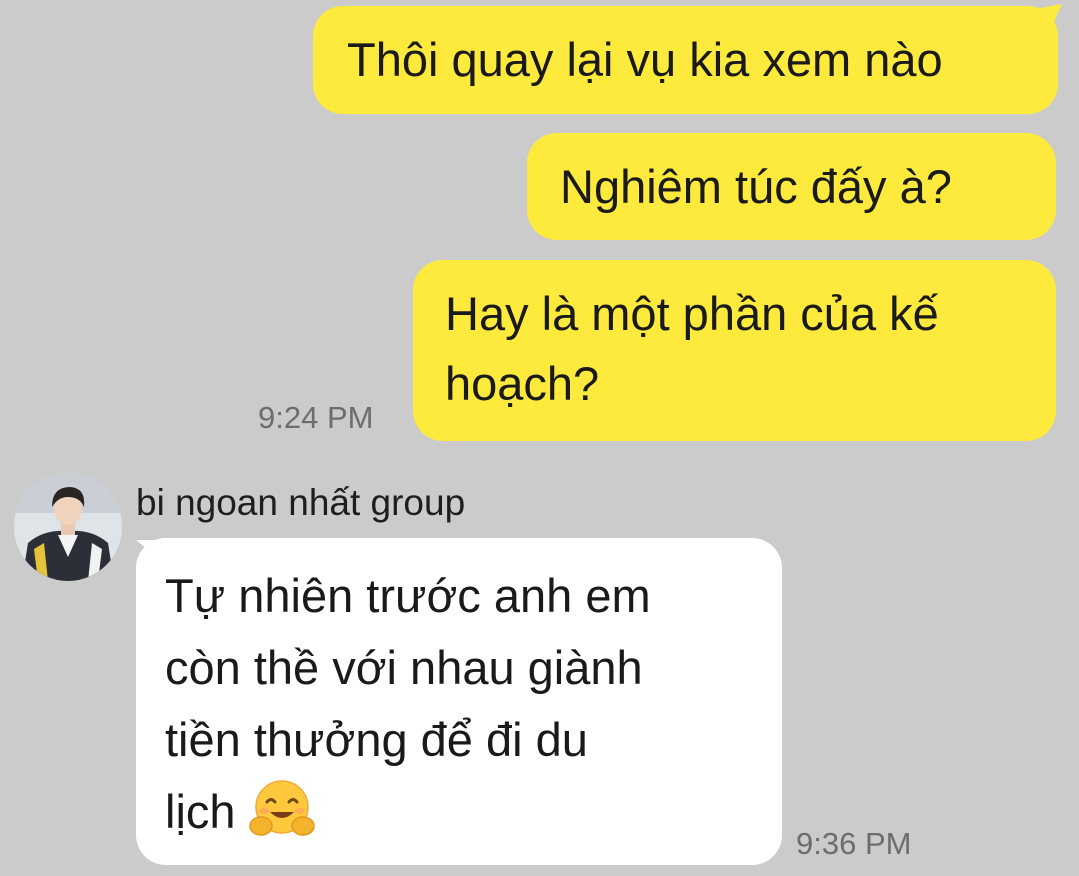  Describe the element at coordinates (692, 313) in the screenshot. I see `message-text: Hay là một phần của kế` at that location.